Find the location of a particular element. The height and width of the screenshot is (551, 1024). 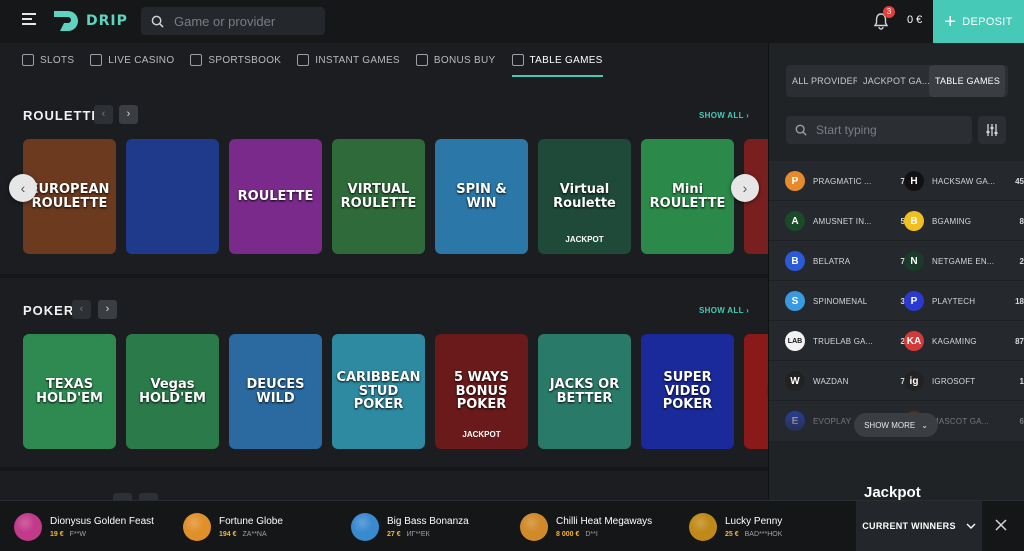

search-icon is located at coordinates (801, 130).